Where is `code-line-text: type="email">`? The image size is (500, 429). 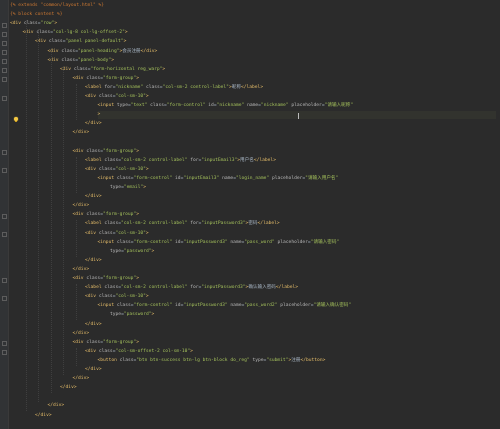 code-line-text: type="email"> is located at coordinates (128, 187).